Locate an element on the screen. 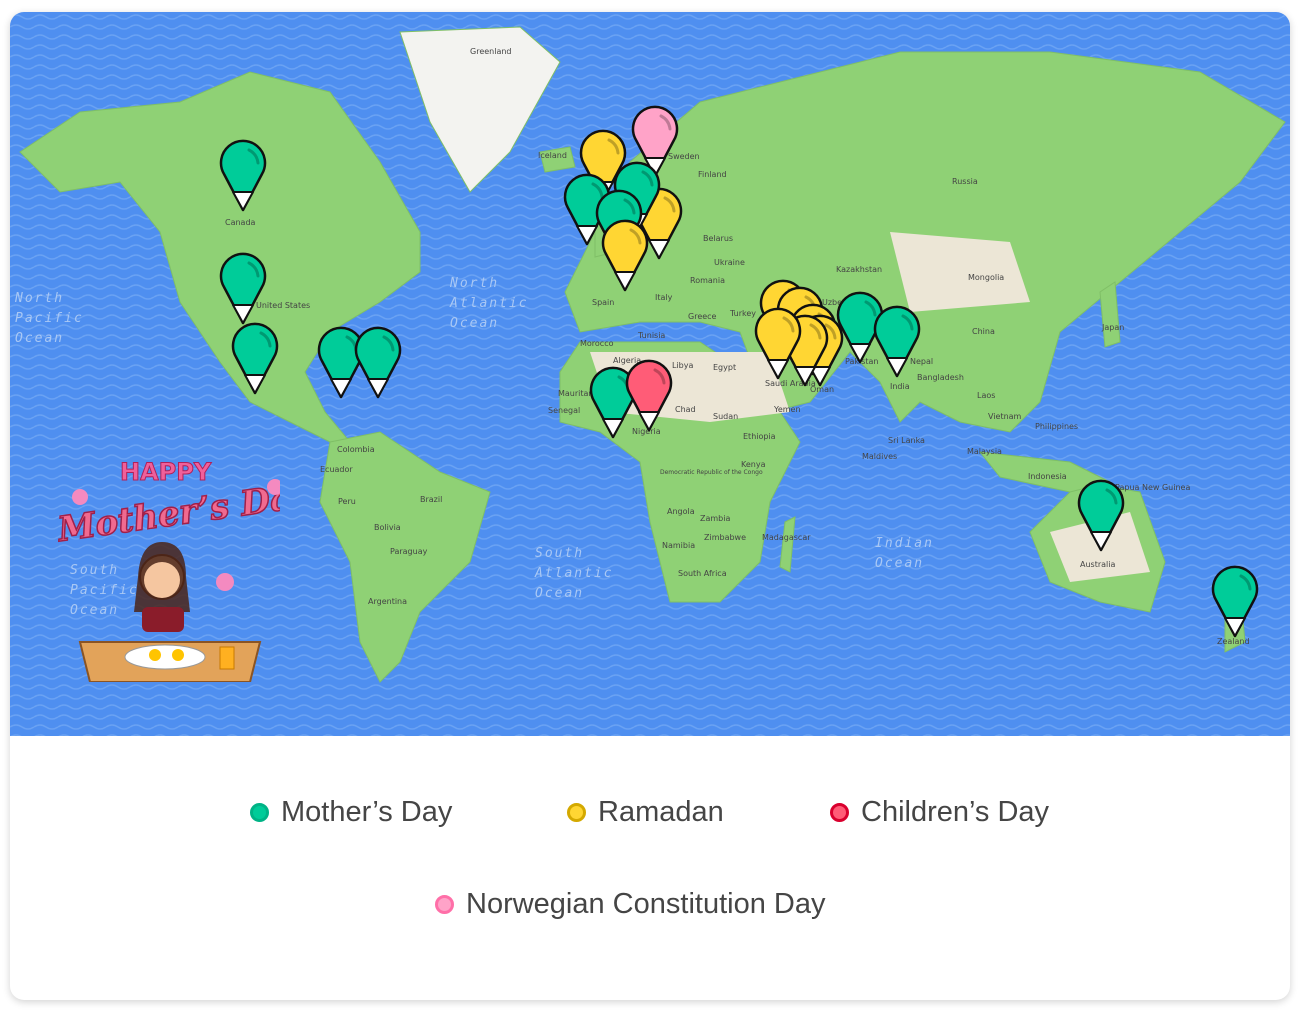  country-label: Malaysia is located at coordinates (984, 451).